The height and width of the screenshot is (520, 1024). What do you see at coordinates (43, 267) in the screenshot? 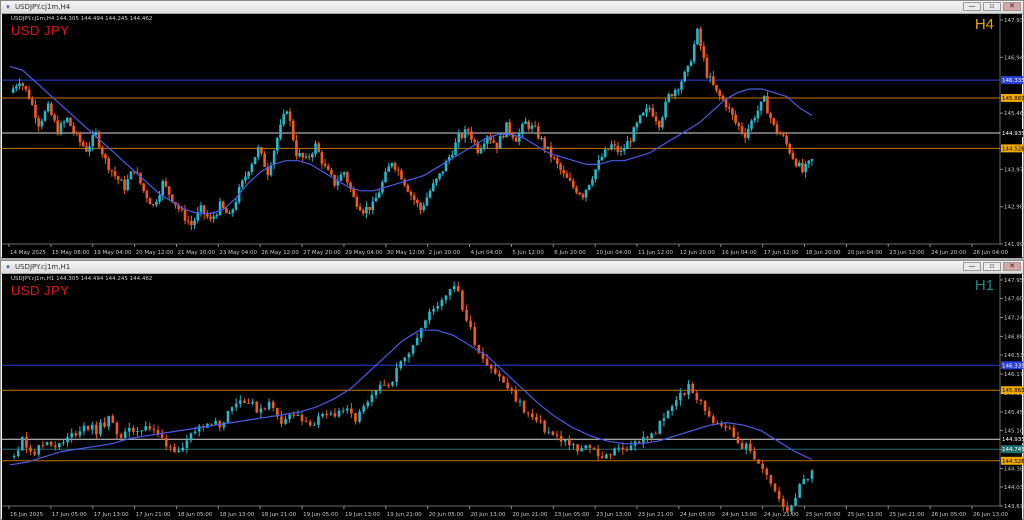
I see `window-title: USDJPY.cj1m,H1` at bounding box center [43, 267].